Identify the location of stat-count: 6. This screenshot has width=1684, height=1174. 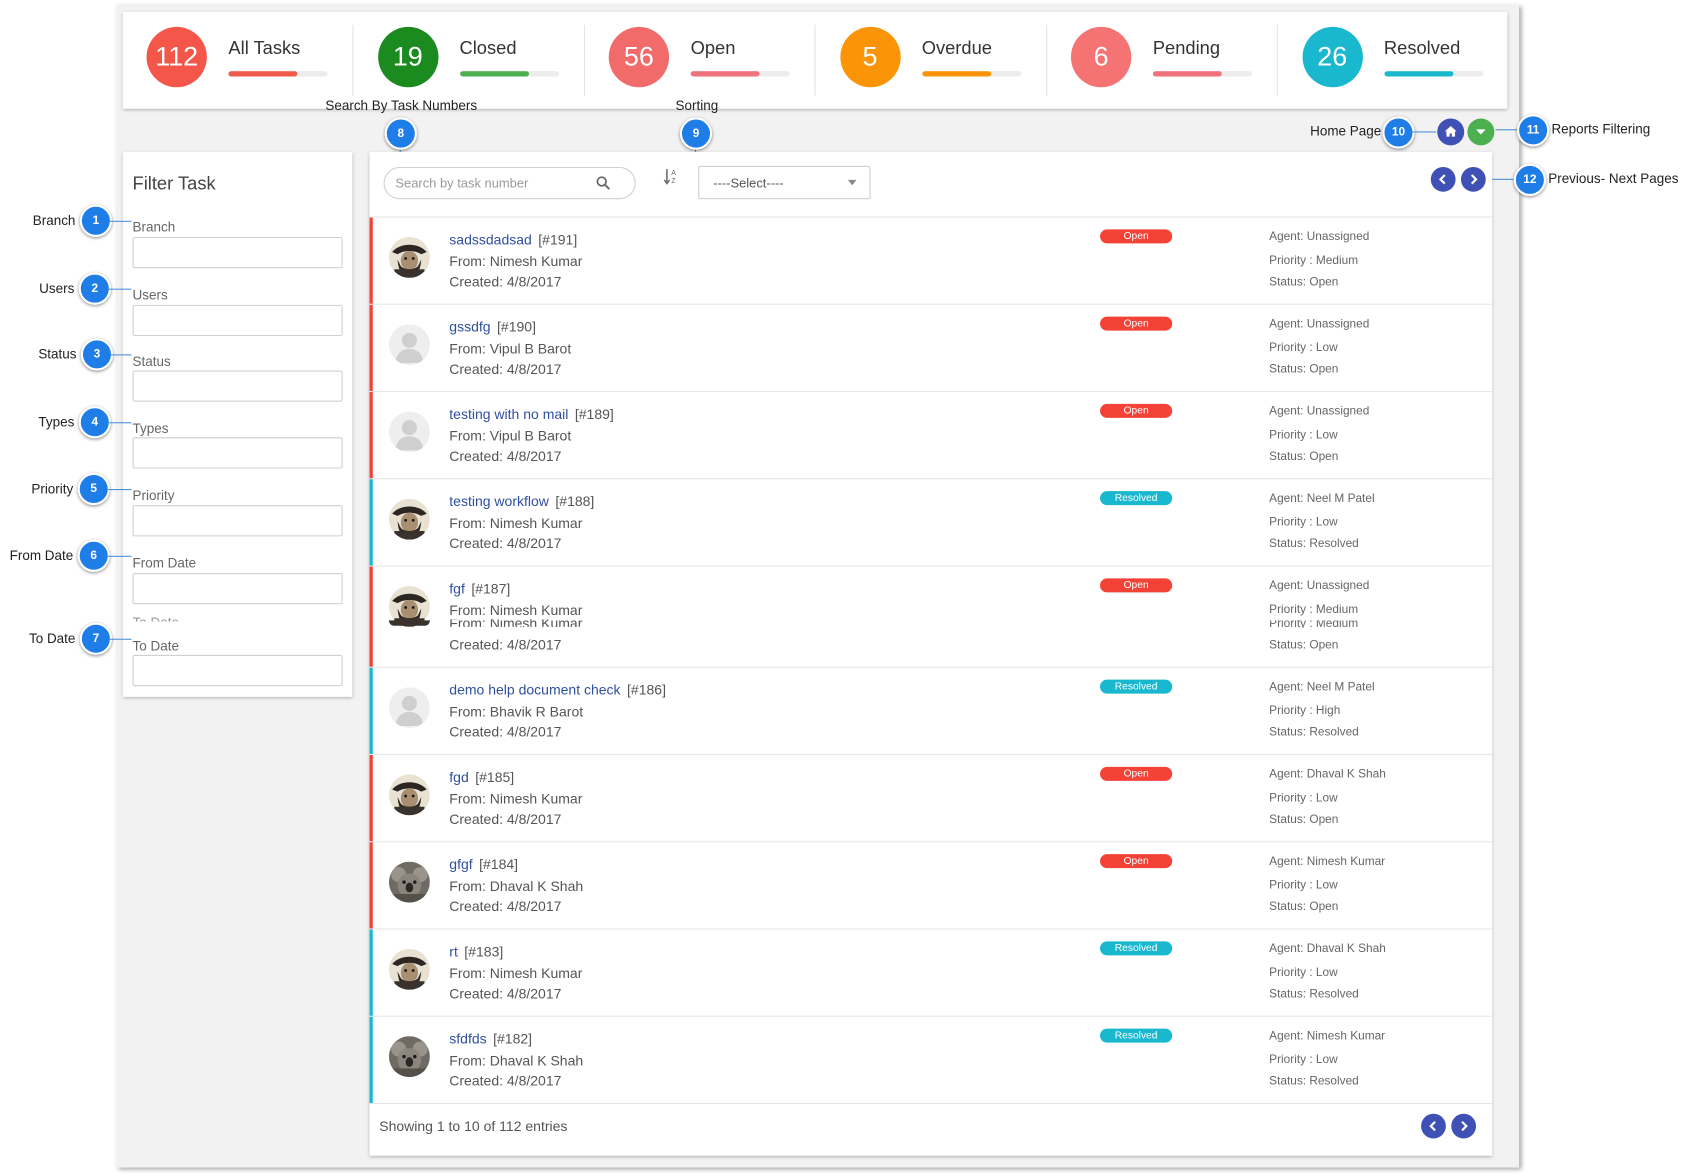
(1101, 57).